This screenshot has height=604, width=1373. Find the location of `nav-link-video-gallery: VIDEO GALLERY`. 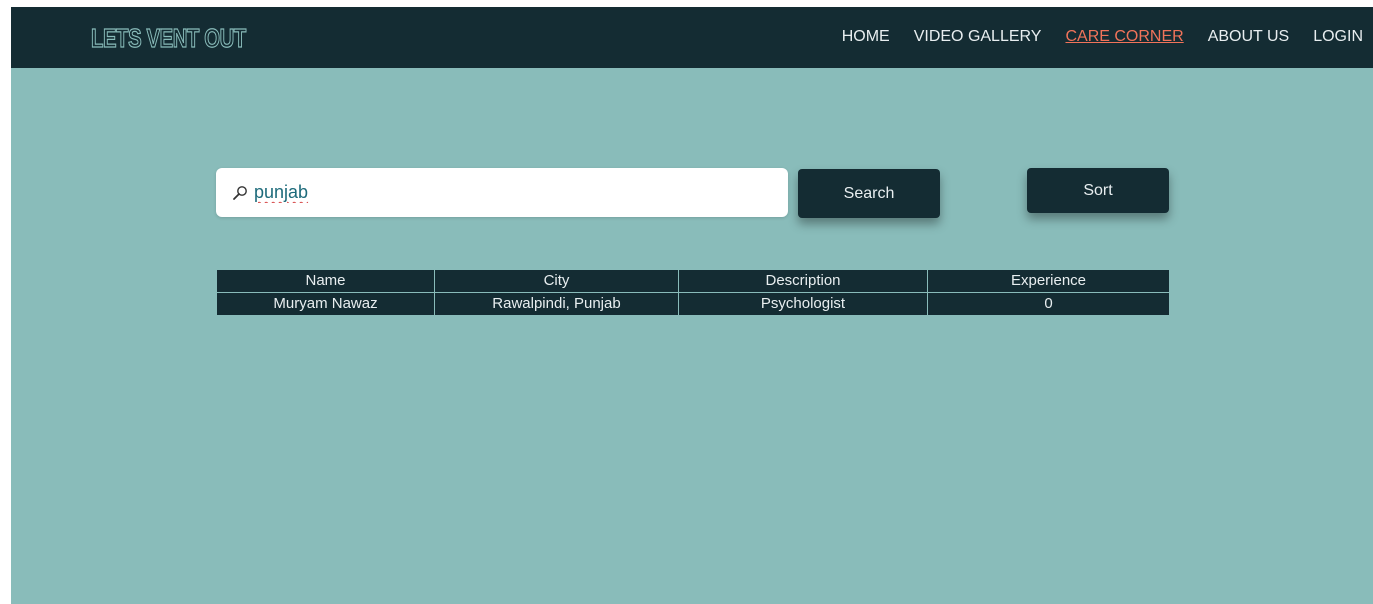

nav-link-video-gallery: VIDEO GALLERY is located at coordinates (978, 37).